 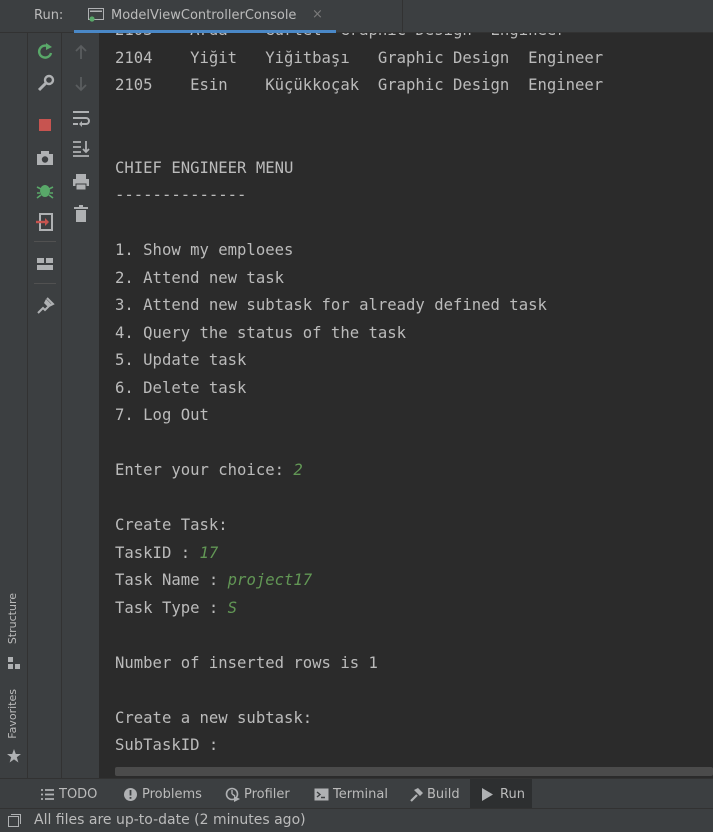 I want to click on console-line: 2103 Arda Gürtel Graphic Design Engineer, so click(x=359, y=39).